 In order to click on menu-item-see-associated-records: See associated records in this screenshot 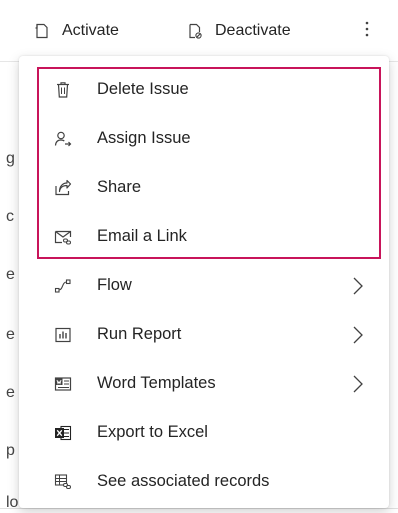, I will do `click(204, 481)`.